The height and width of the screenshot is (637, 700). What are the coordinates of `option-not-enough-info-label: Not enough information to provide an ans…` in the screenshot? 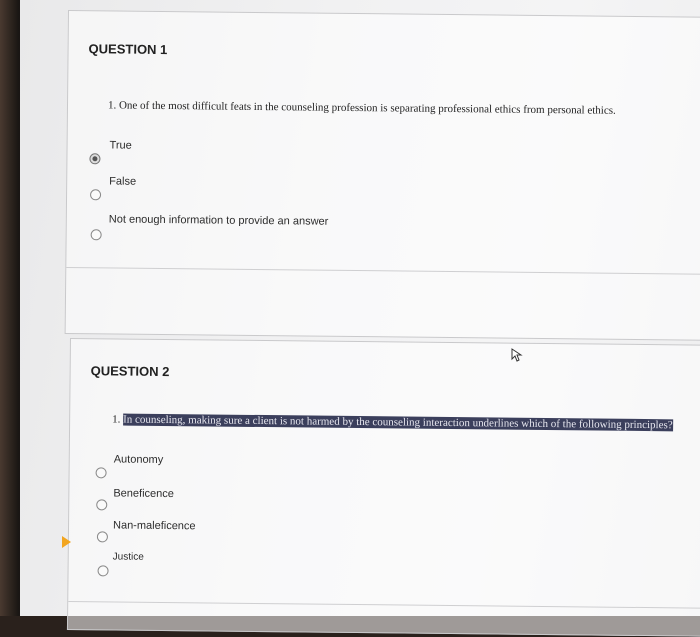 It's located at (218, 220).